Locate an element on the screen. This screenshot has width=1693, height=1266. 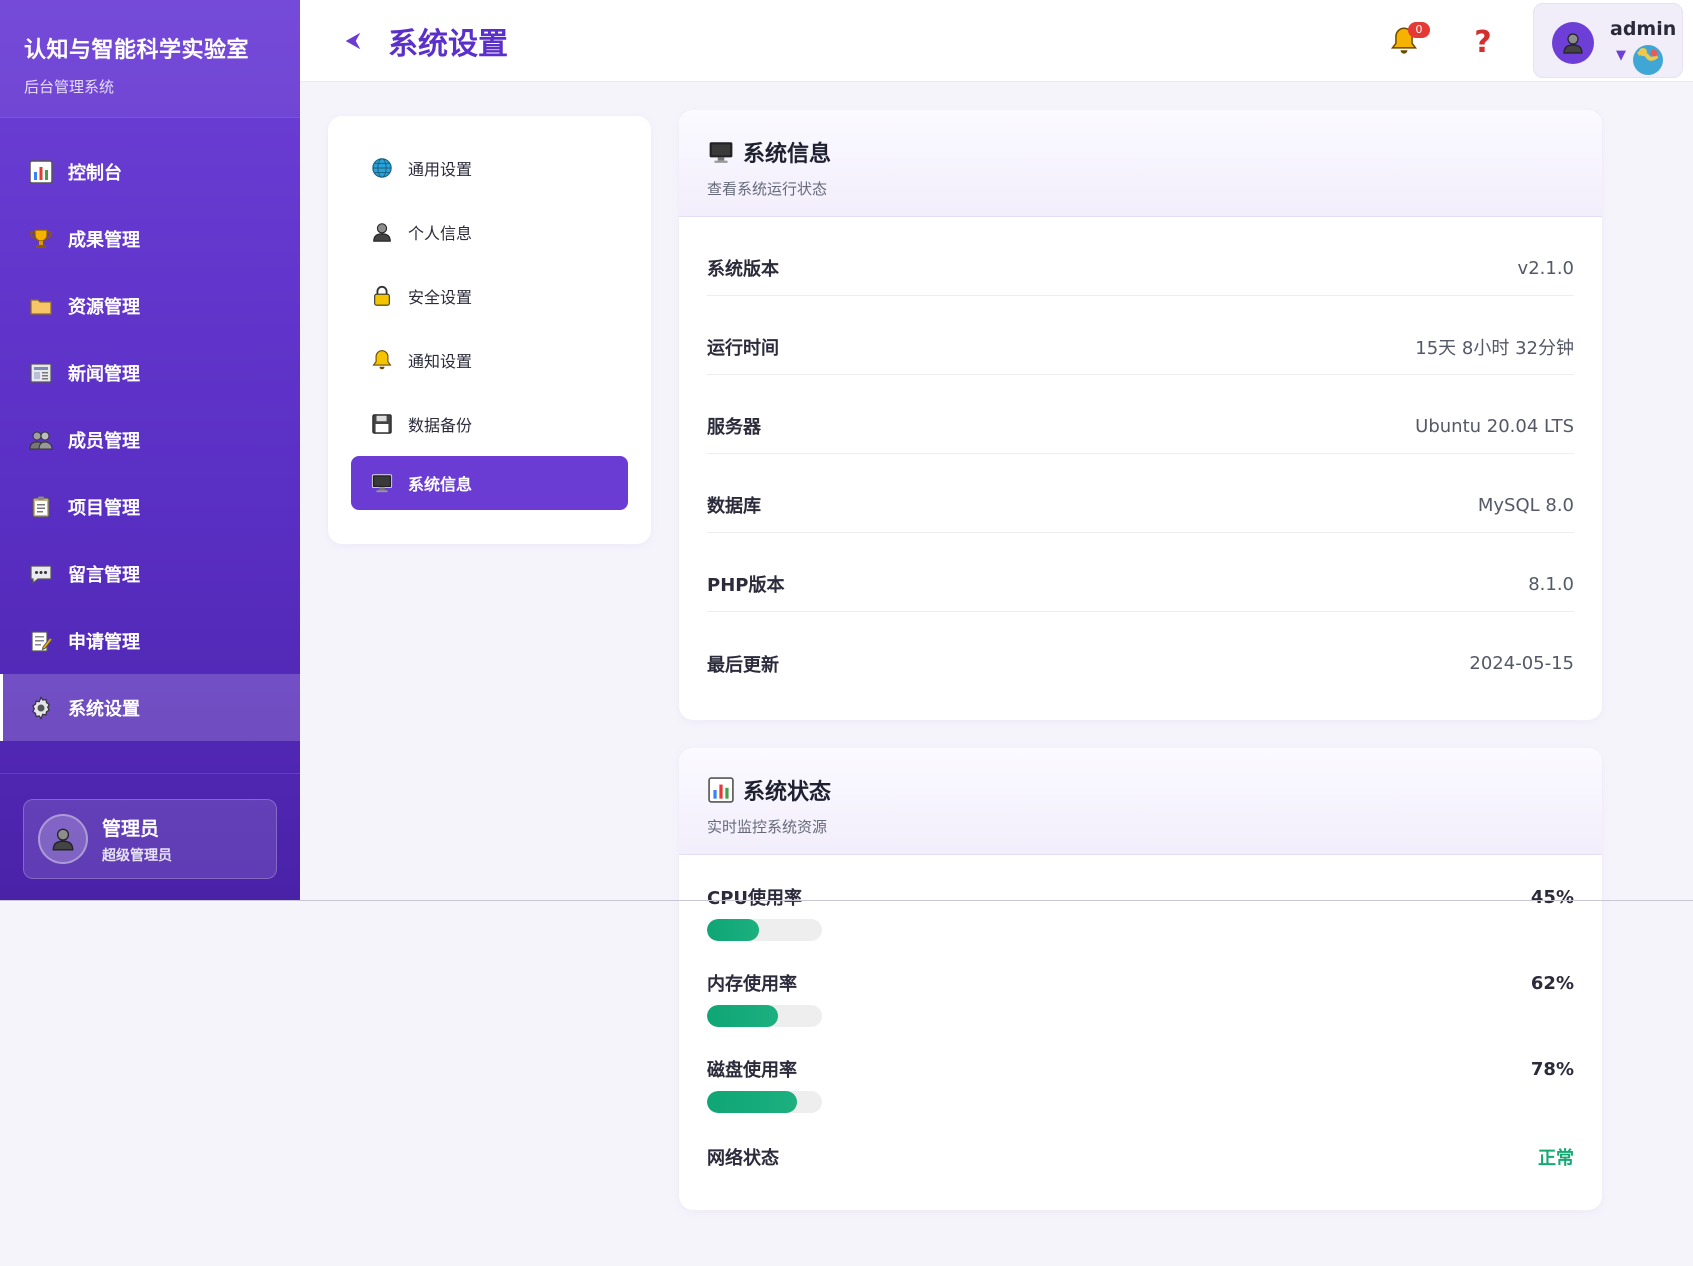
stat-label: 磁盘使用率 is located at coordinates (752, 1070).